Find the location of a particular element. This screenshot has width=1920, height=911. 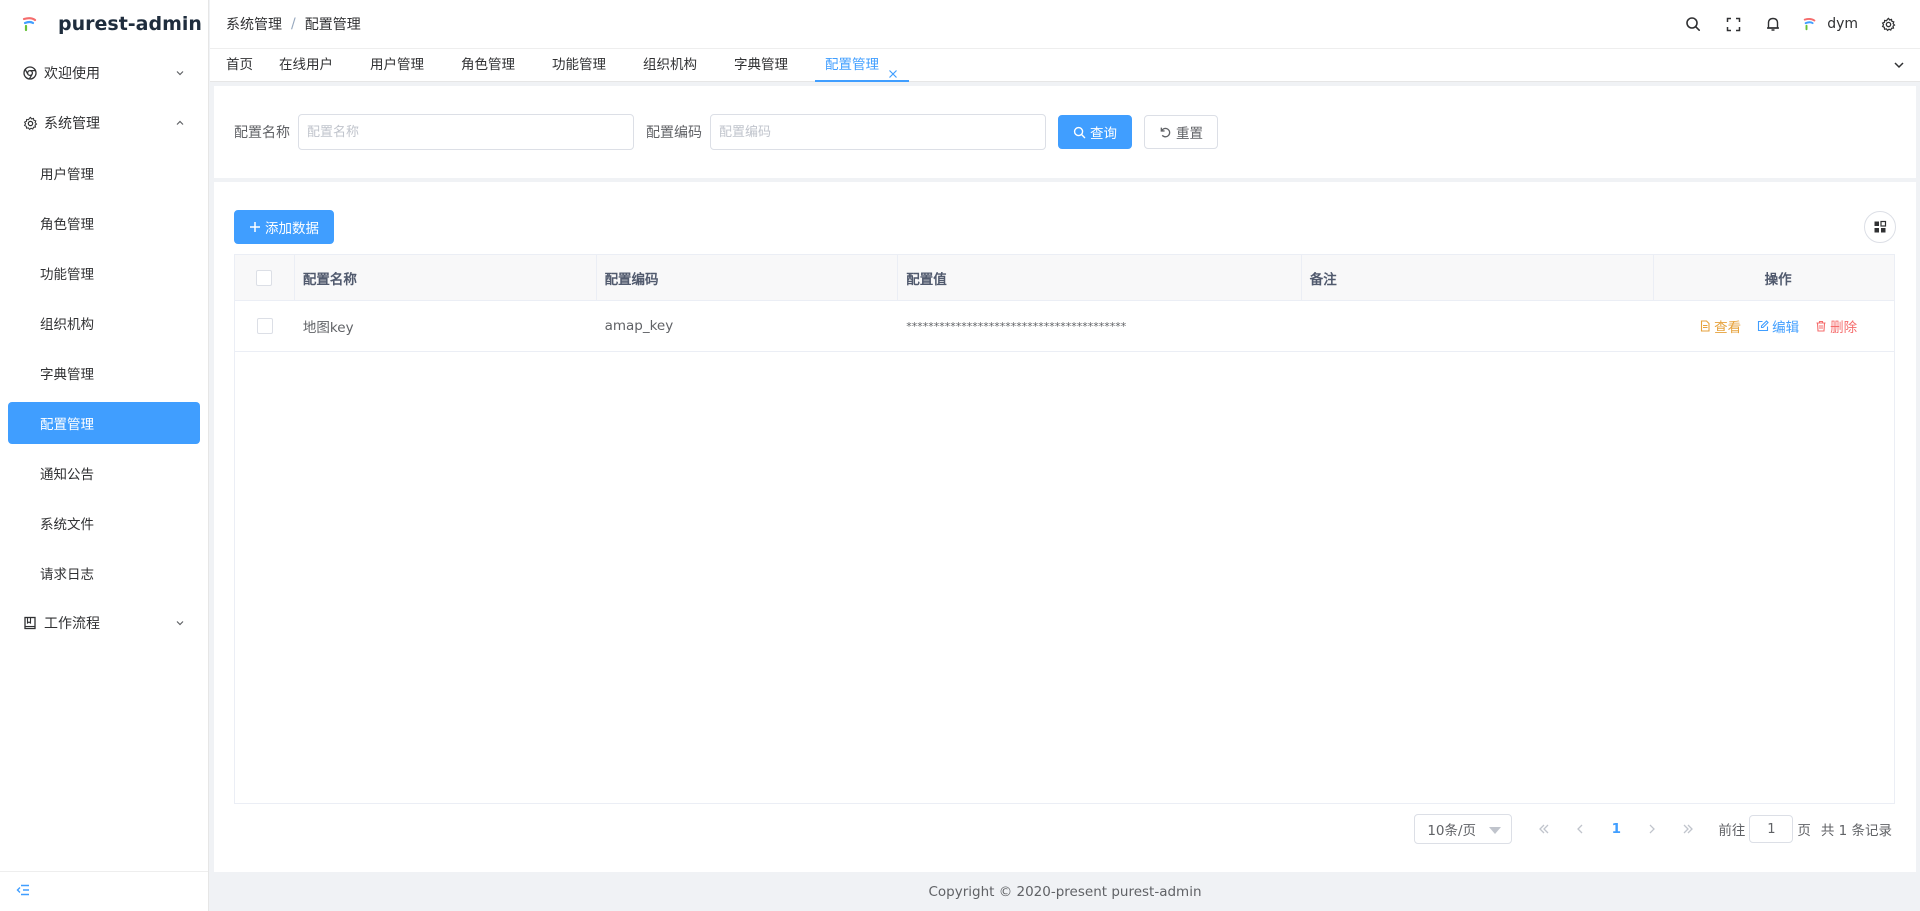

pagination: 10条/页 1 前往 页 共 1 条记录 is located at coordinates (1653, 829).